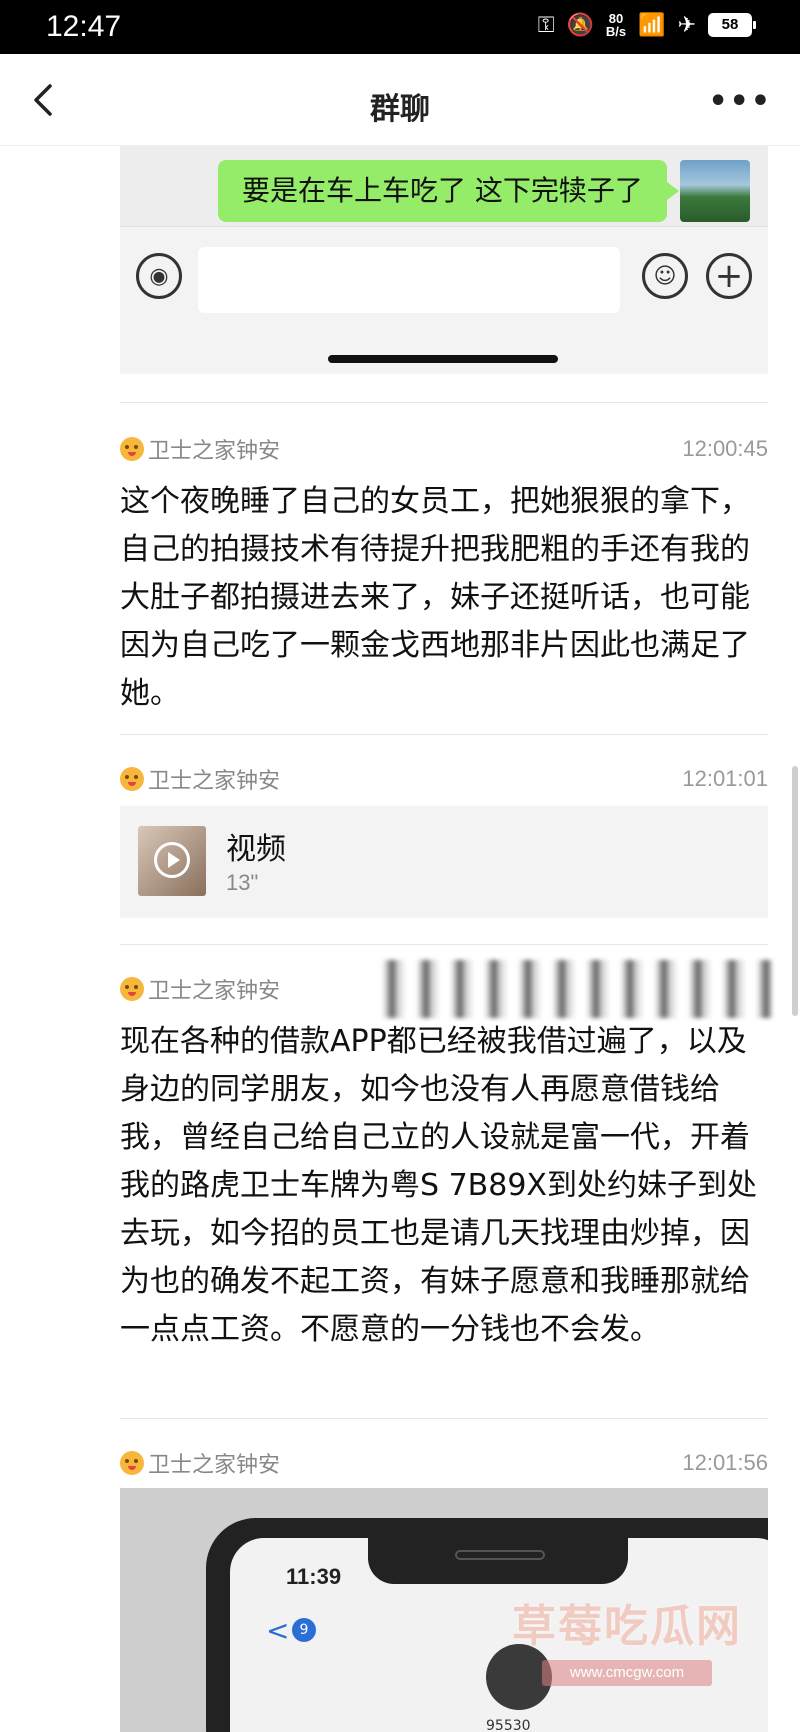 The width and height of the screenshot is (800, 1732). What do you see at coordinates (256, 849) in the screenshot?
I see `video-label: 视频` at bounding box center [256, 849].